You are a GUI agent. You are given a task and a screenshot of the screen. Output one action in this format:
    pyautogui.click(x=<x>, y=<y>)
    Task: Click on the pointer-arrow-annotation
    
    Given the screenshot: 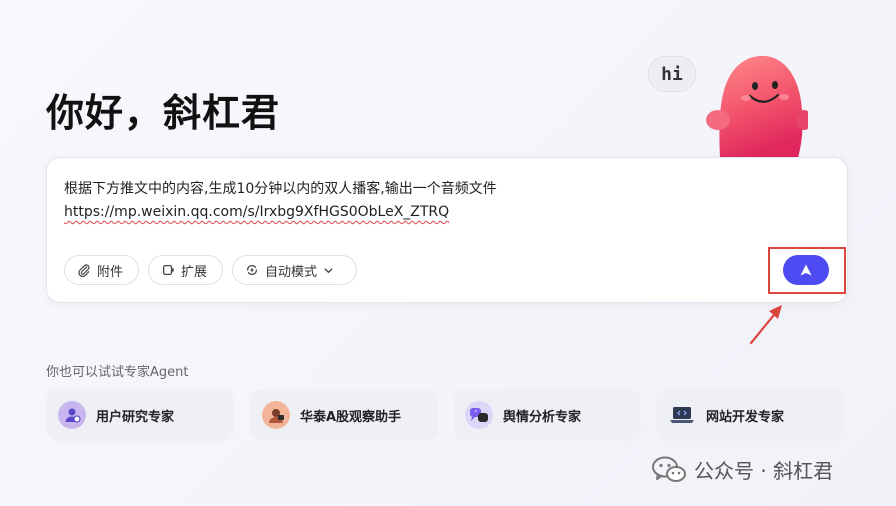 What is the action you would take?
    pyautogui.click(x=765, y=325)
    